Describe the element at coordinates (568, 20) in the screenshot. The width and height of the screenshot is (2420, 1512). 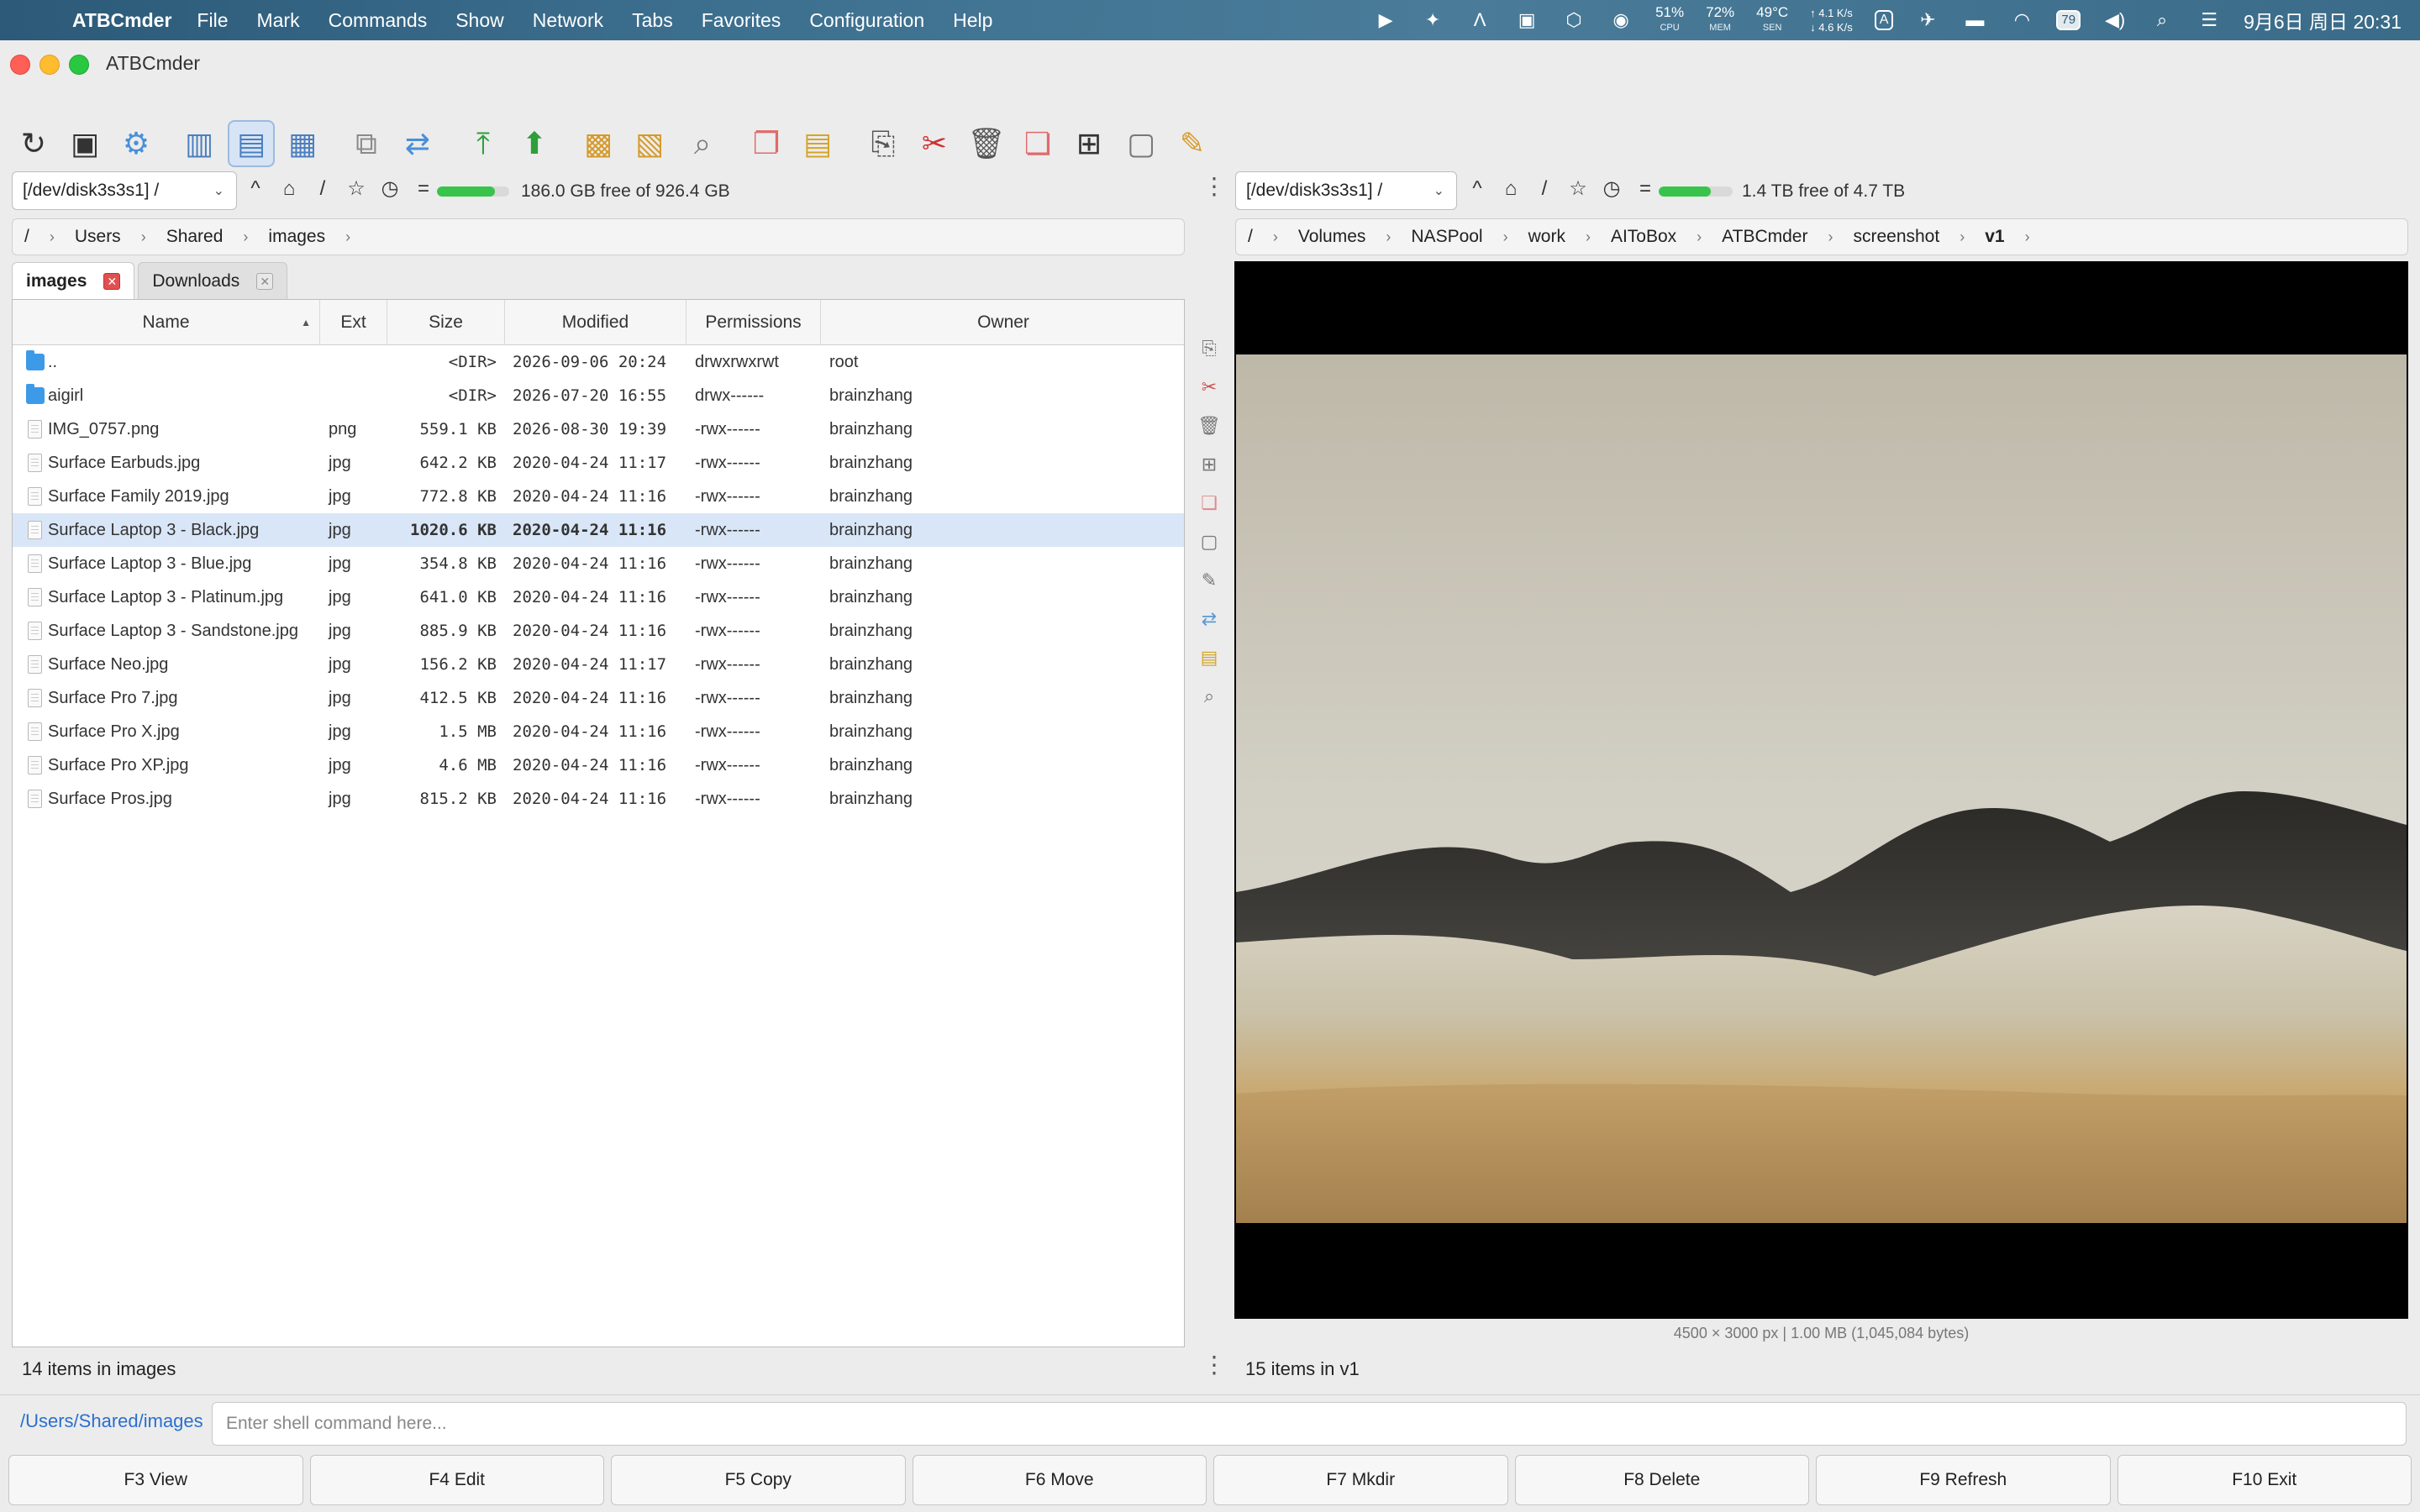
I see `menu-network: Network` at that location.